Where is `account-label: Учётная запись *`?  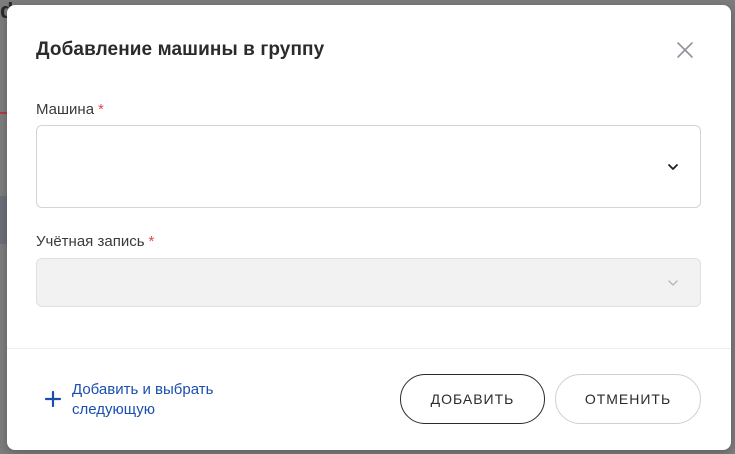
account-label: Учётная запись * is located at coordinates (95, 241).